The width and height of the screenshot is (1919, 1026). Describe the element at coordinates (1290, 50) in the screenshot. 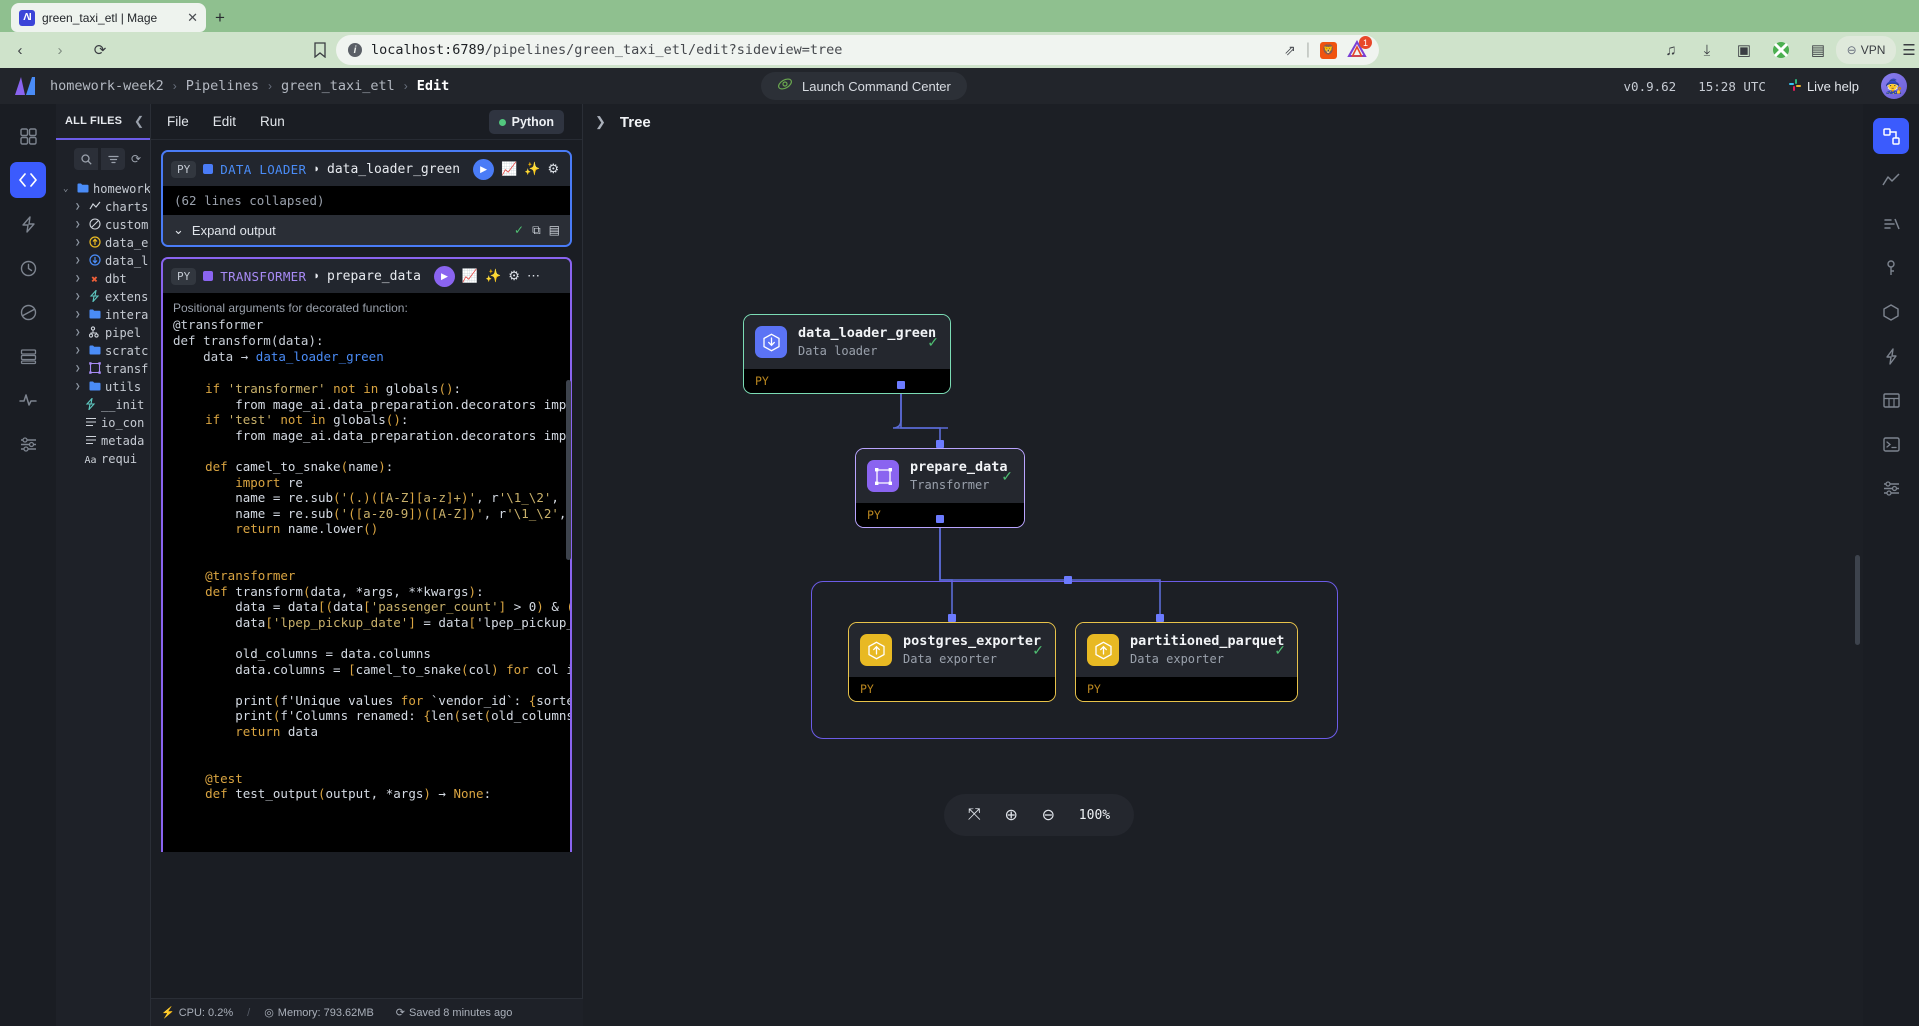

I see `share-icon: ⇗` at that location.